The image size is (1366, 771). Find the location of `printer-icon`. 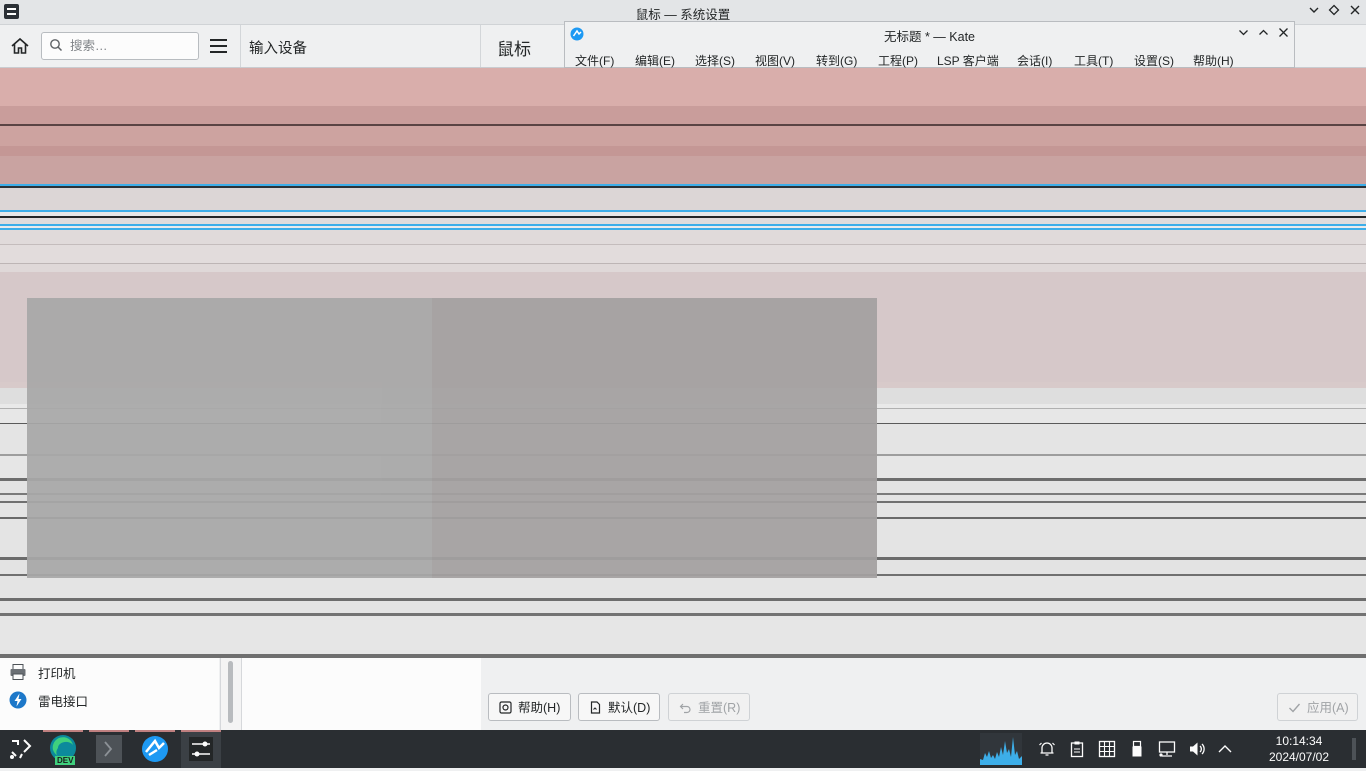

printer-icon is located at coordinates (18, 672).